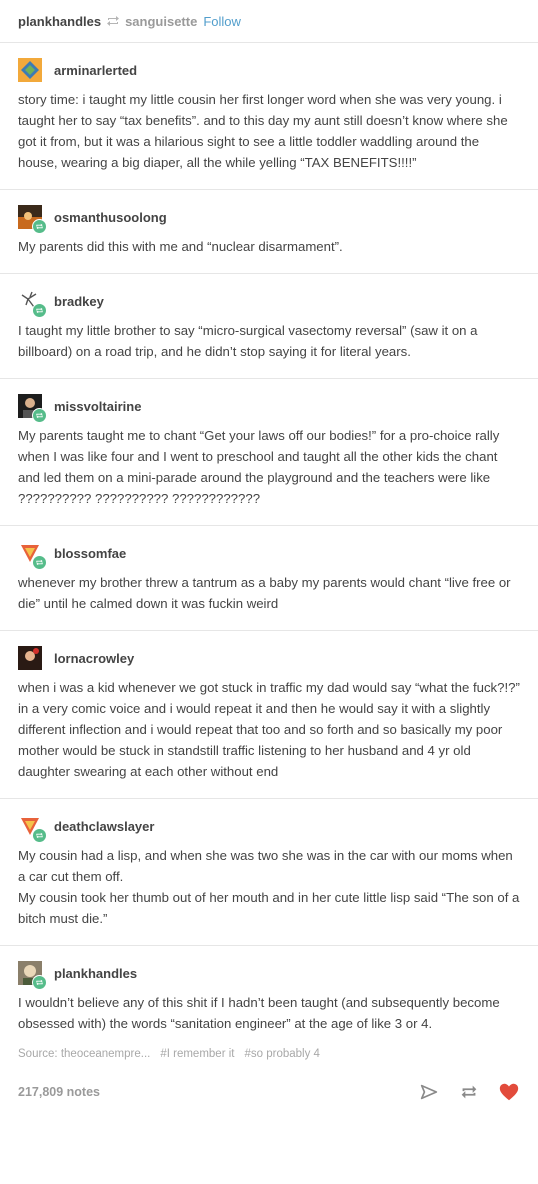 The width and height of the screenshot is (538, 1184). What do you see at coordinates (59, 21) in the screenshot?
I see `poster-username: plankhandles` at bounding box center [59, 21].